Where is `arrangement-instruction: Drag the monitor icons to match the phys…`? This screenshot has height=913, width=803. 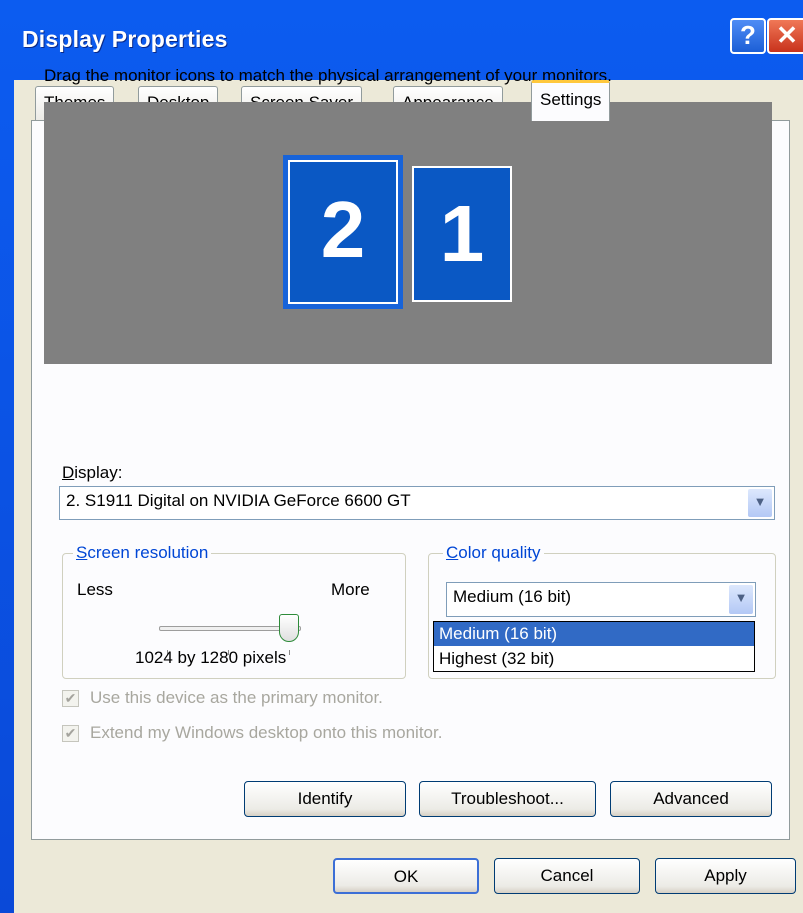
arrangement-instruction: Drag the monitor icons to match the phys… is located at coordinates (328, 75).